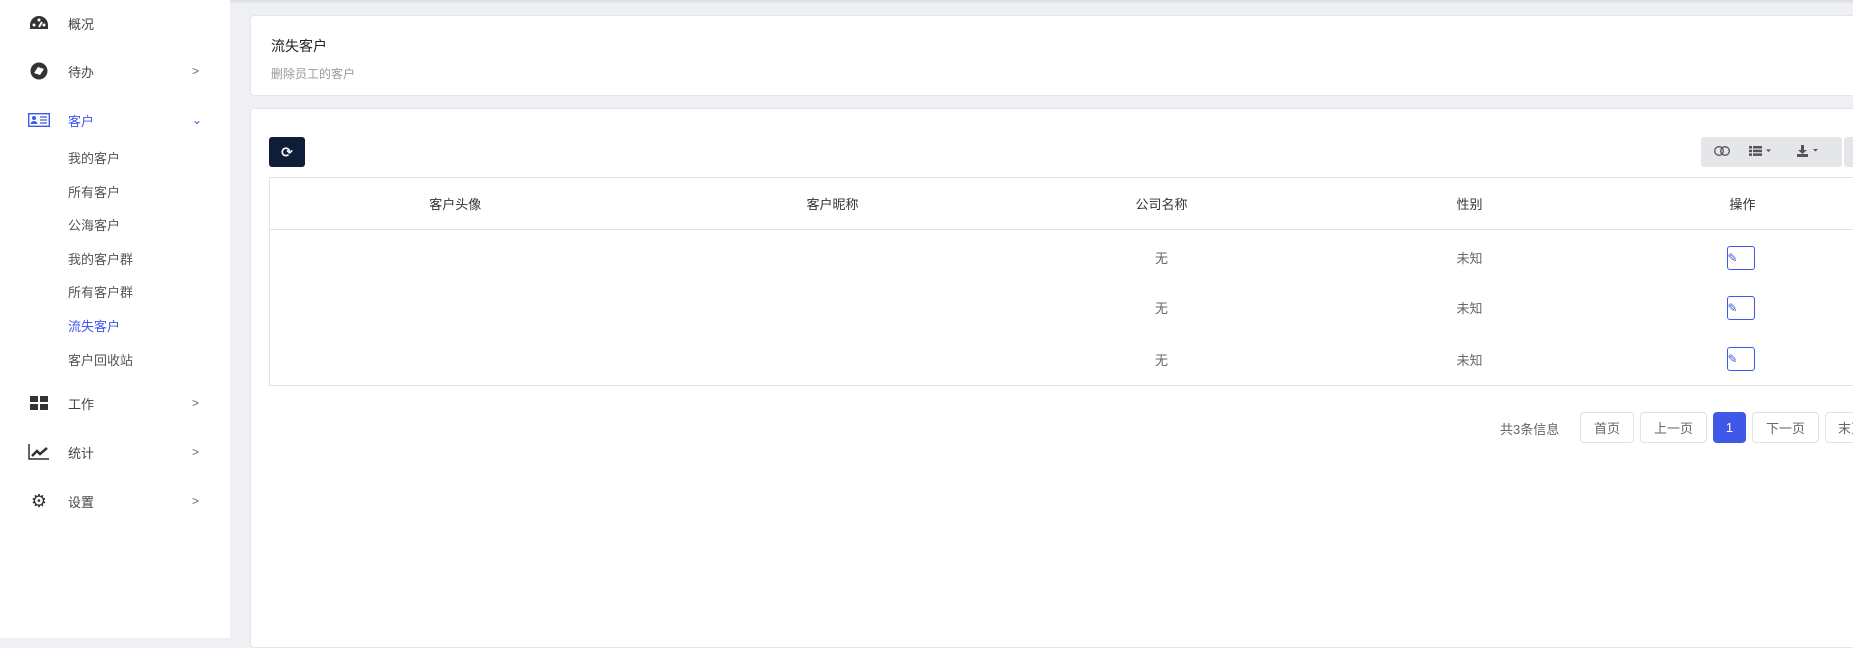 This screenshot has width=1853, height=648. Describe the element at coordinates (100, 291) in the screenshot. I see `sidebar-sub-all-groups: 所有客户群` at that location.